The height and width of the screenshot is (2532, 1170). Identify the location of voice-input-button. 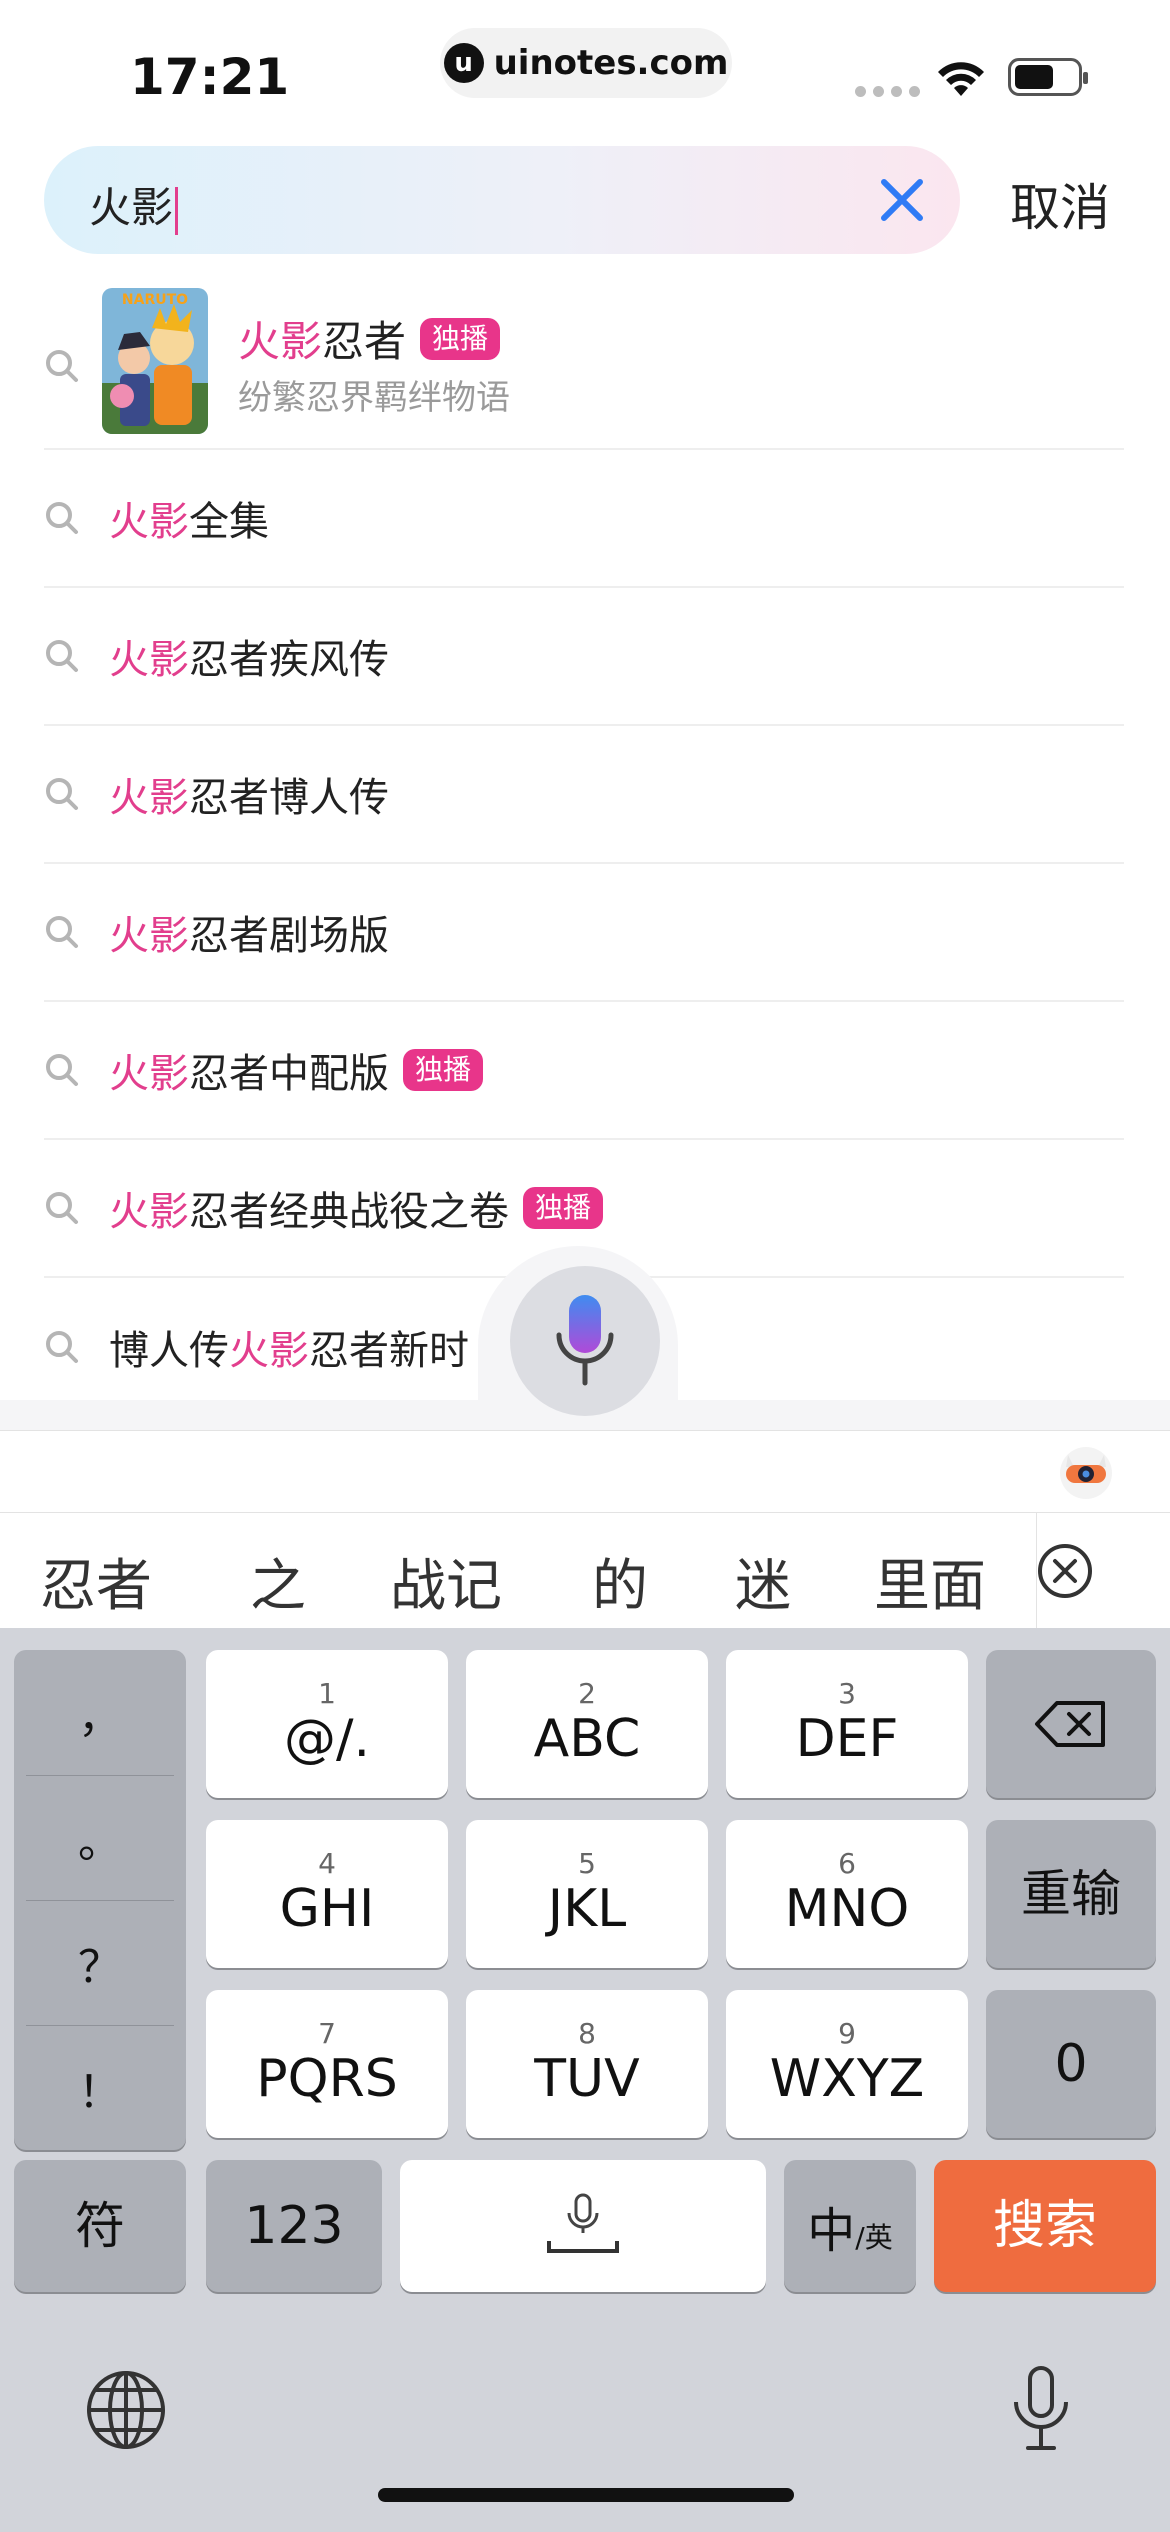
(585, 1341).